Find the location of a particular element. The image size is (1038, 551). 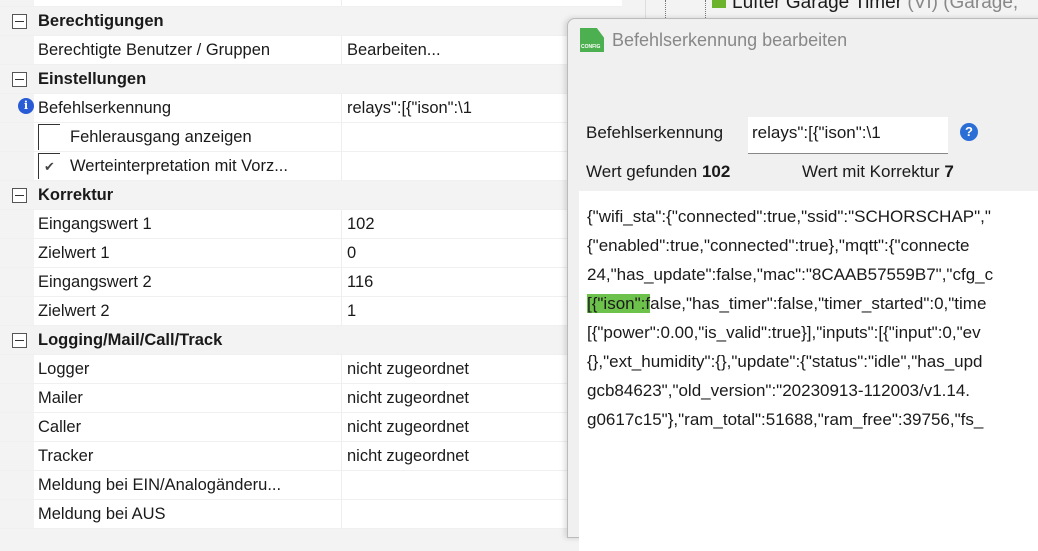

grid-row-partial is located at coordinates (311, 3).